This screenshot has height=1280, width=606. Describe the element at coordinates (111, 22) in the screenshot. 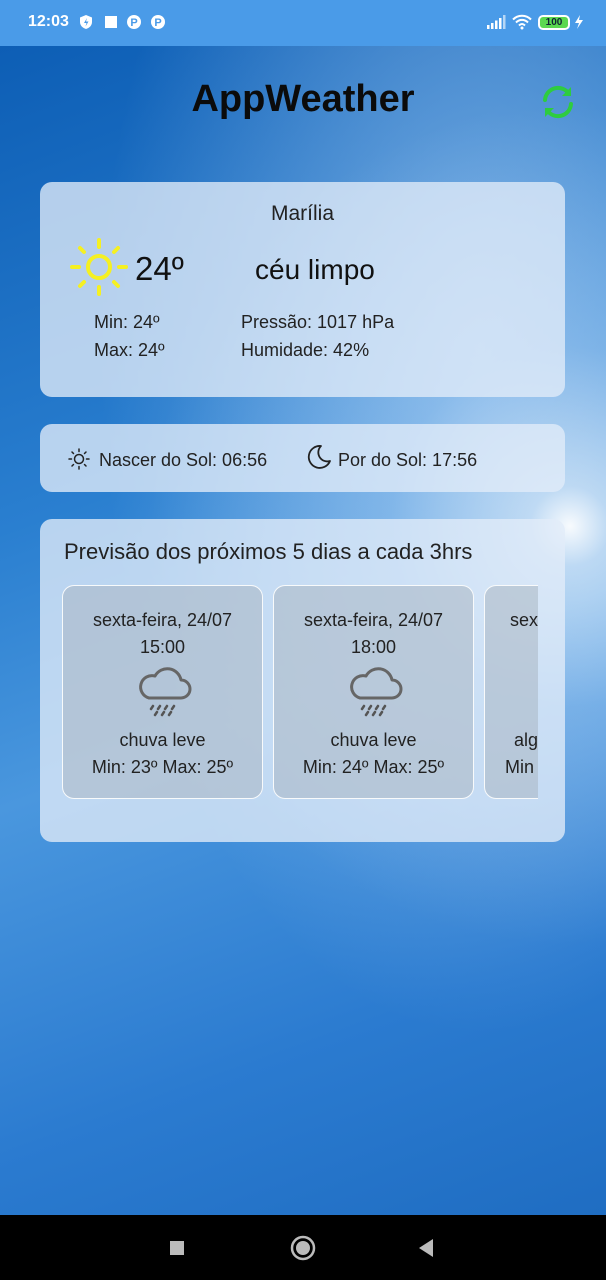

I see `stop-square-icon` at that location.